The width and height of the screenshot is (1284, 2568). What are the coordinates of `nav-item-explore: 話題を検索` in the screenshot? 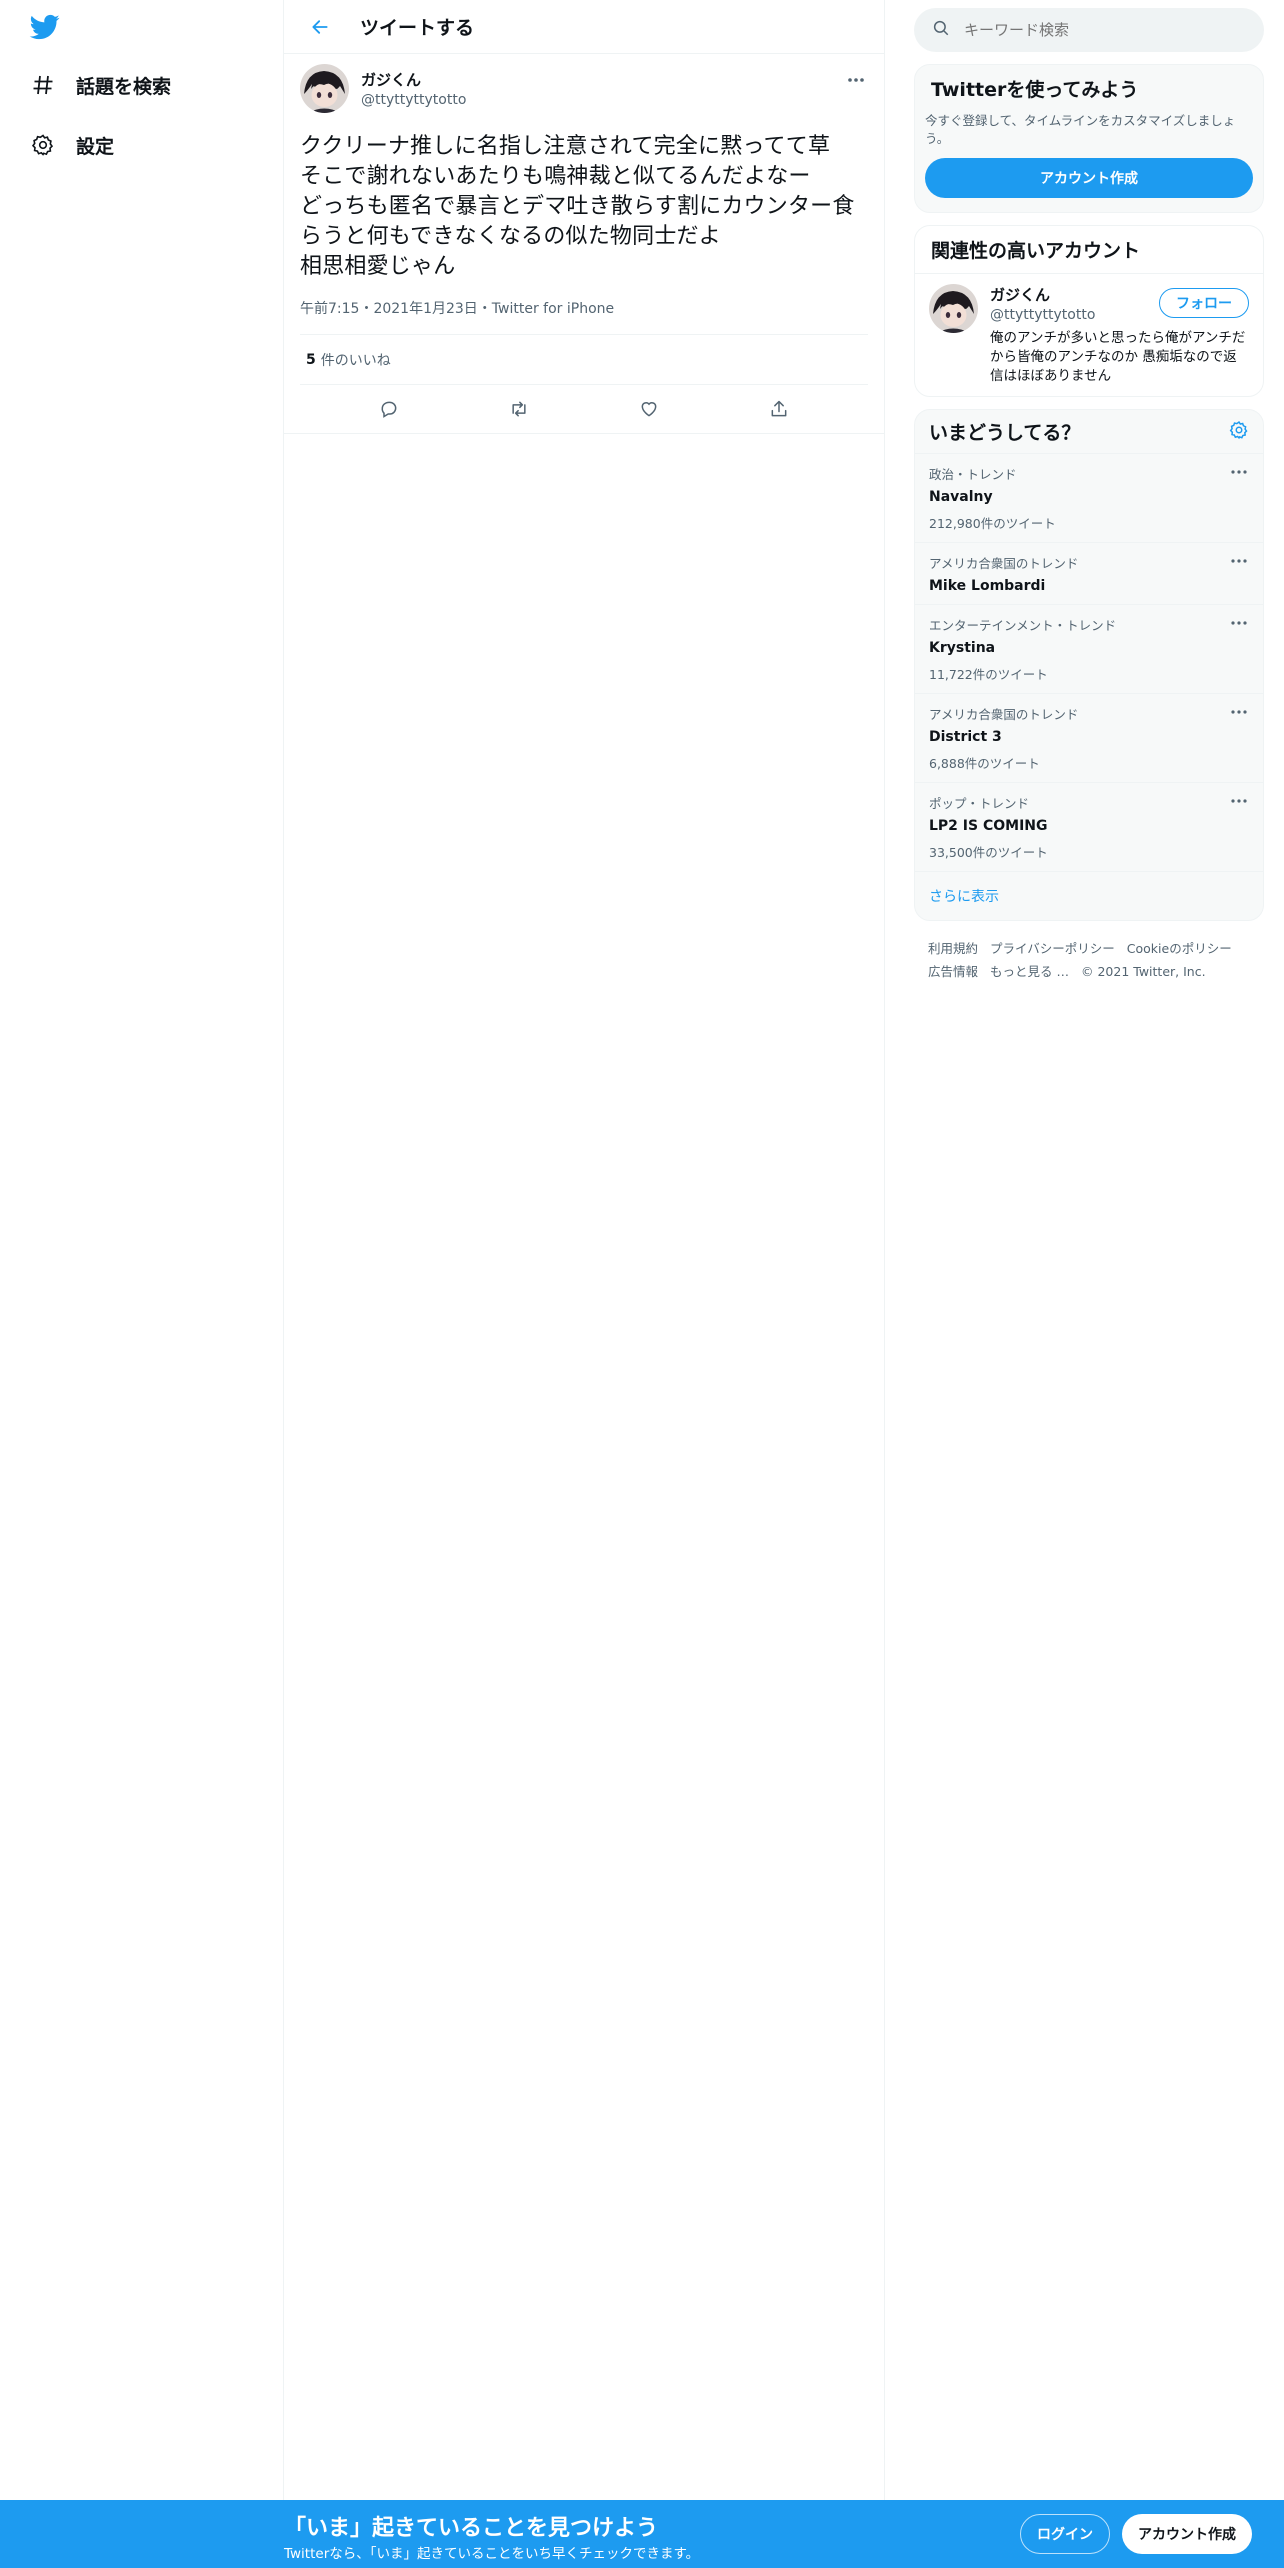 It's located at (98, 85).